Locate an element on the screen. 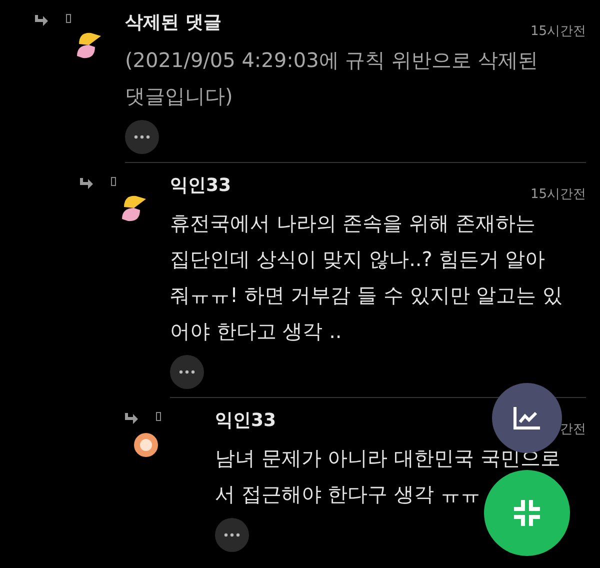 This screenshot has width=600, height=568. collapse-icon is located at coordinates (527, 513).